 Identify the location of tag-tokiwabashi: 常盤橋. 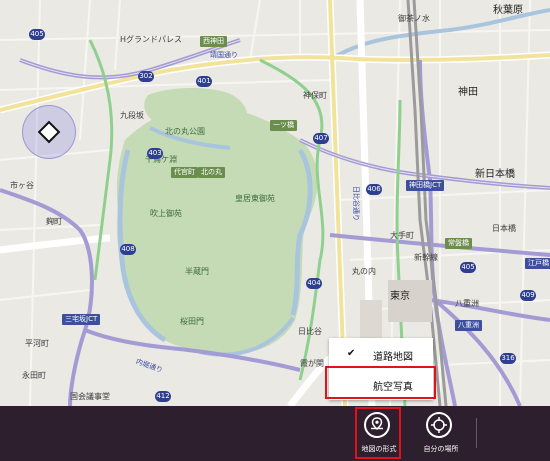
(458, 243).